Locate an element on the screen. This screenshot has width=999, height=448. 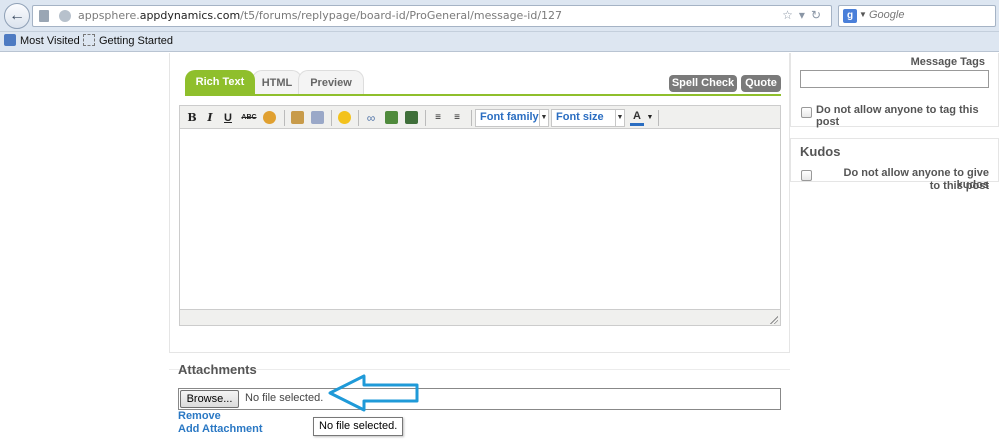
numbered-list-icon: ≡ is located at coordinates (438, 118).